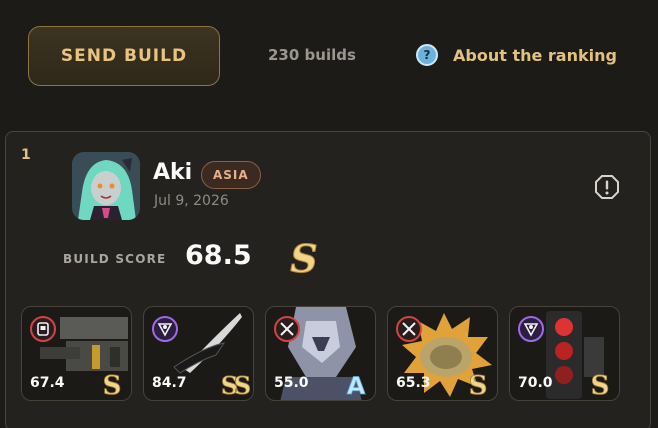  Describe the element at coordinates (607, 187) in the screenshot. I see `alert-circle-icon` at that location.